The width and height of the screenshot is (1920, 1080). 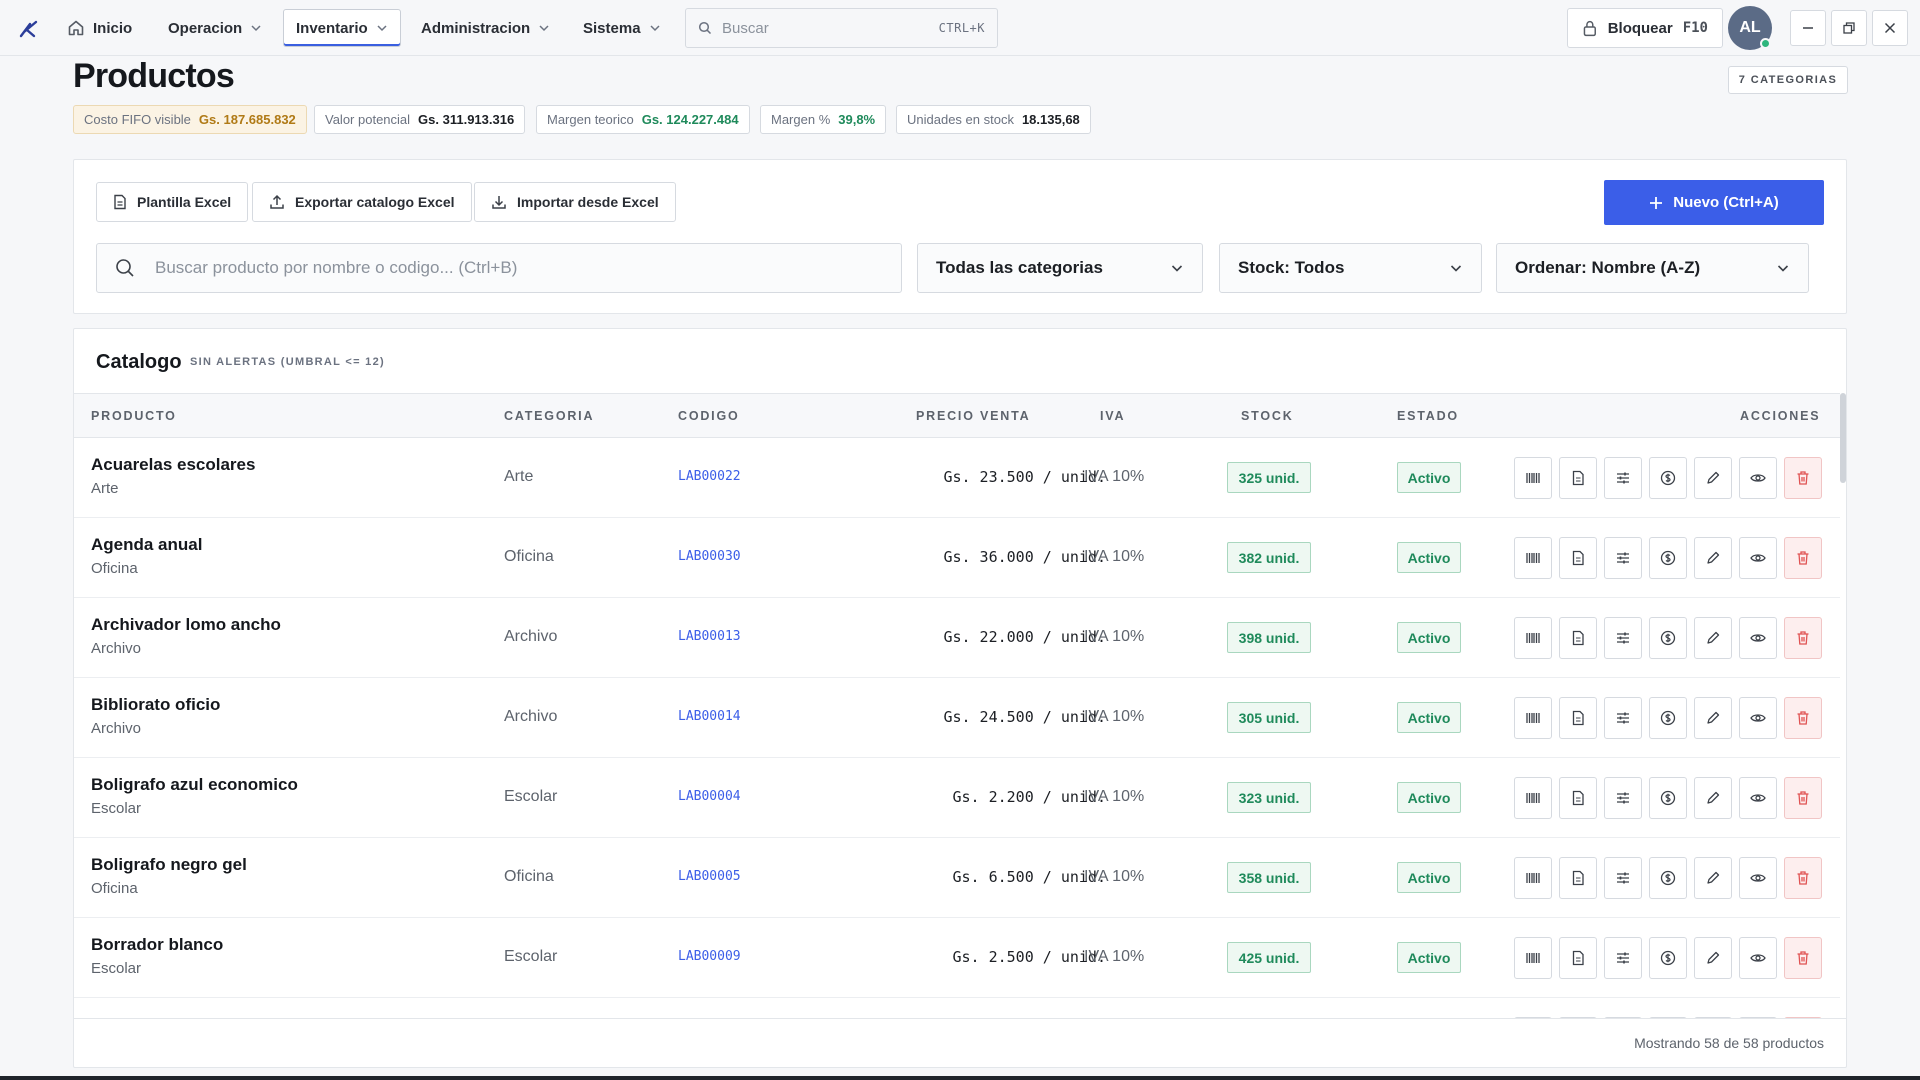 What do you see at coordinates (362, 202) in the screenshot?
I see `export-catalog-button: Exportar catalogo Excel` at bounding box center [362, 202].